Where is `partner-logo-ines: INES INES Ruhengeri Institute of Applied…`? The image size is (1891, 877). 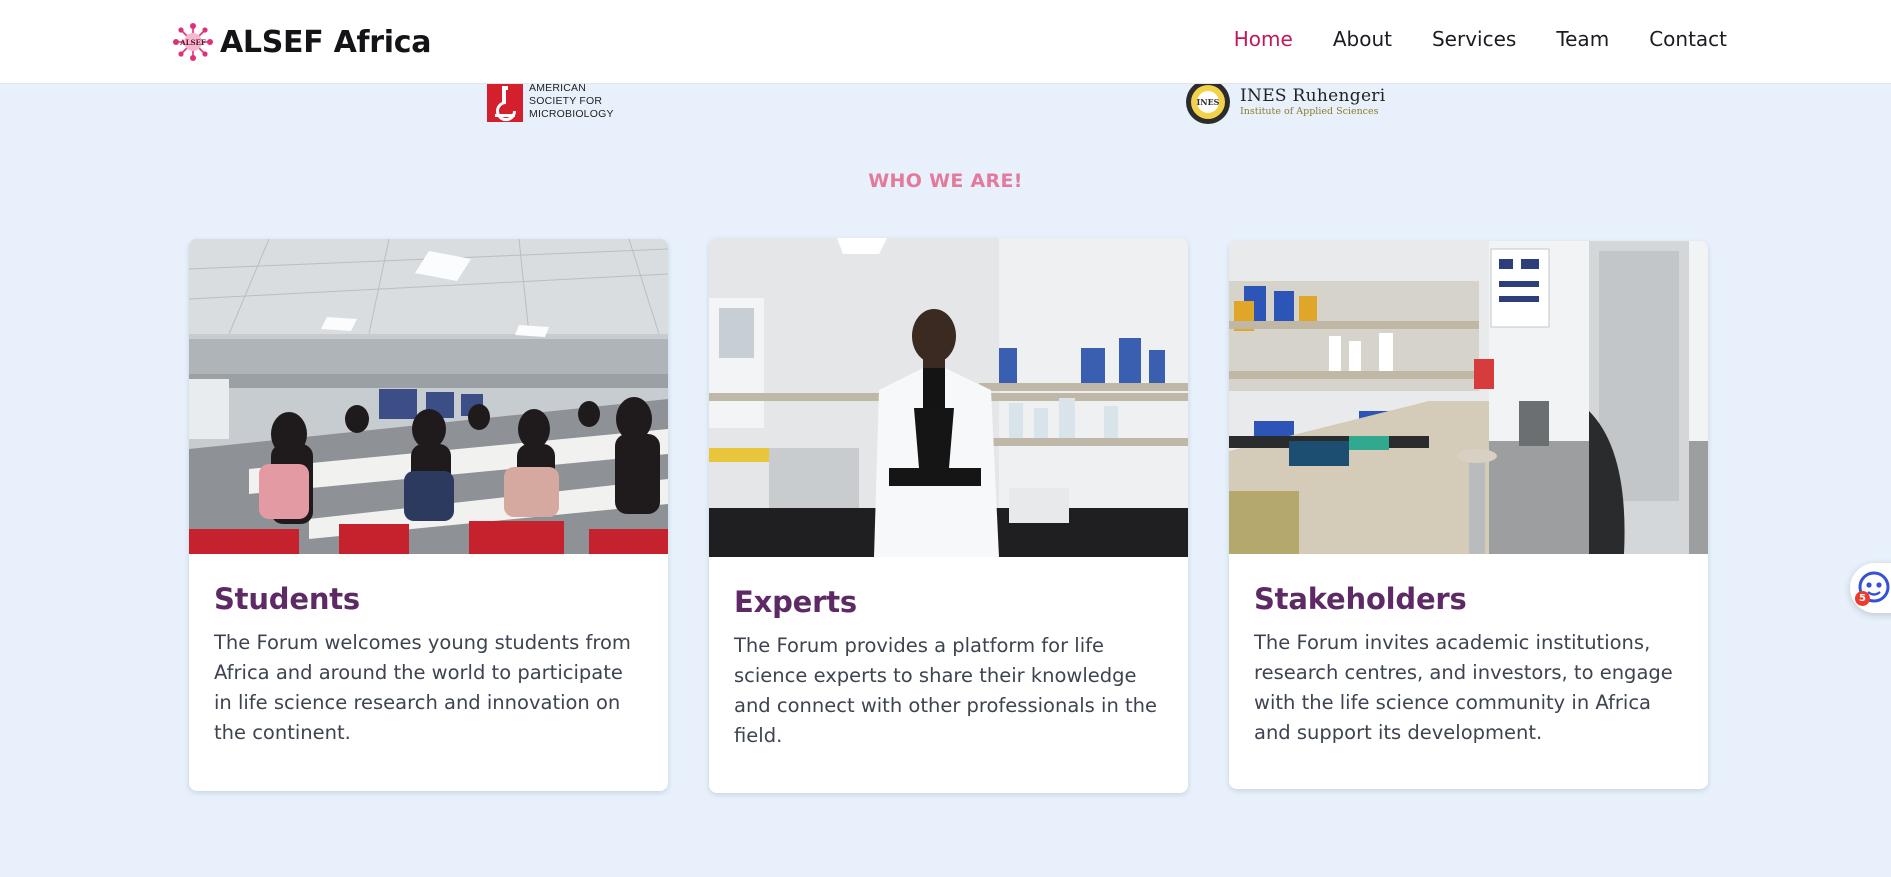
partner-logo-ines: INES INES Ruhengeri Institute of Applied… is located at coordinates (1284, 102).